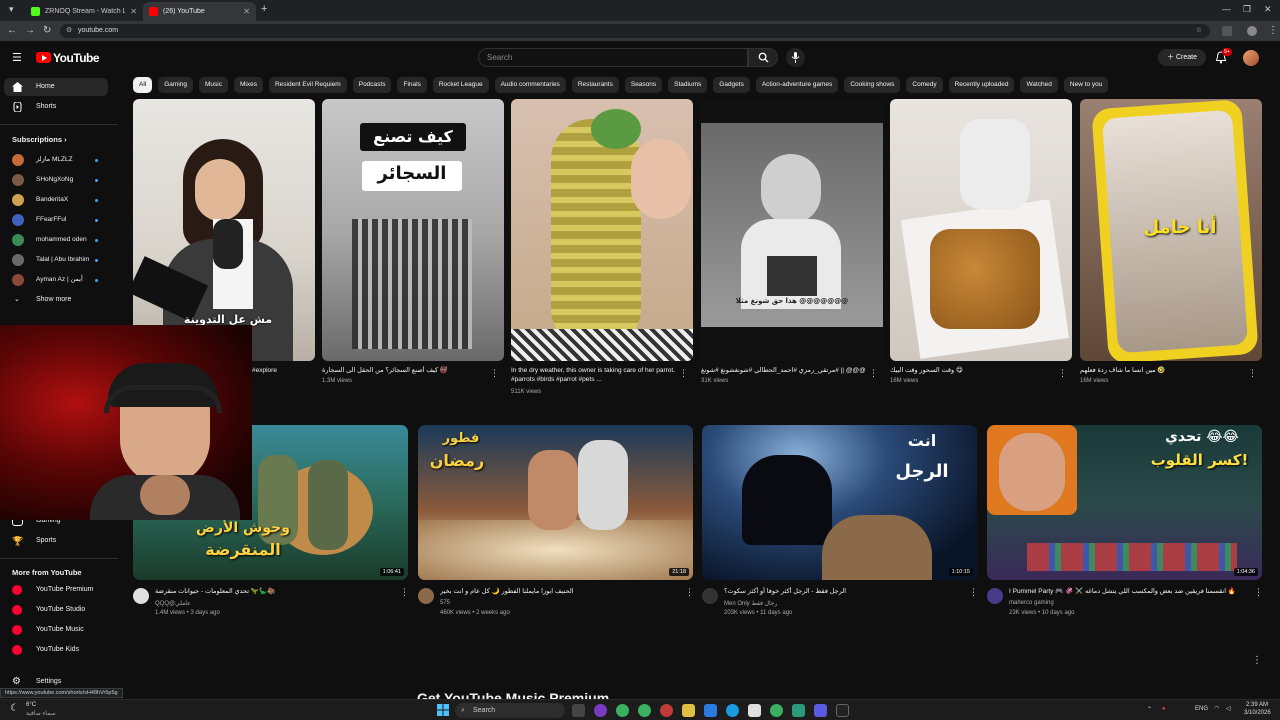  Describe the element at coordinates (39, 139) in the screenshot. I see `subscriptions-header: Subscriptions ›` at that location.